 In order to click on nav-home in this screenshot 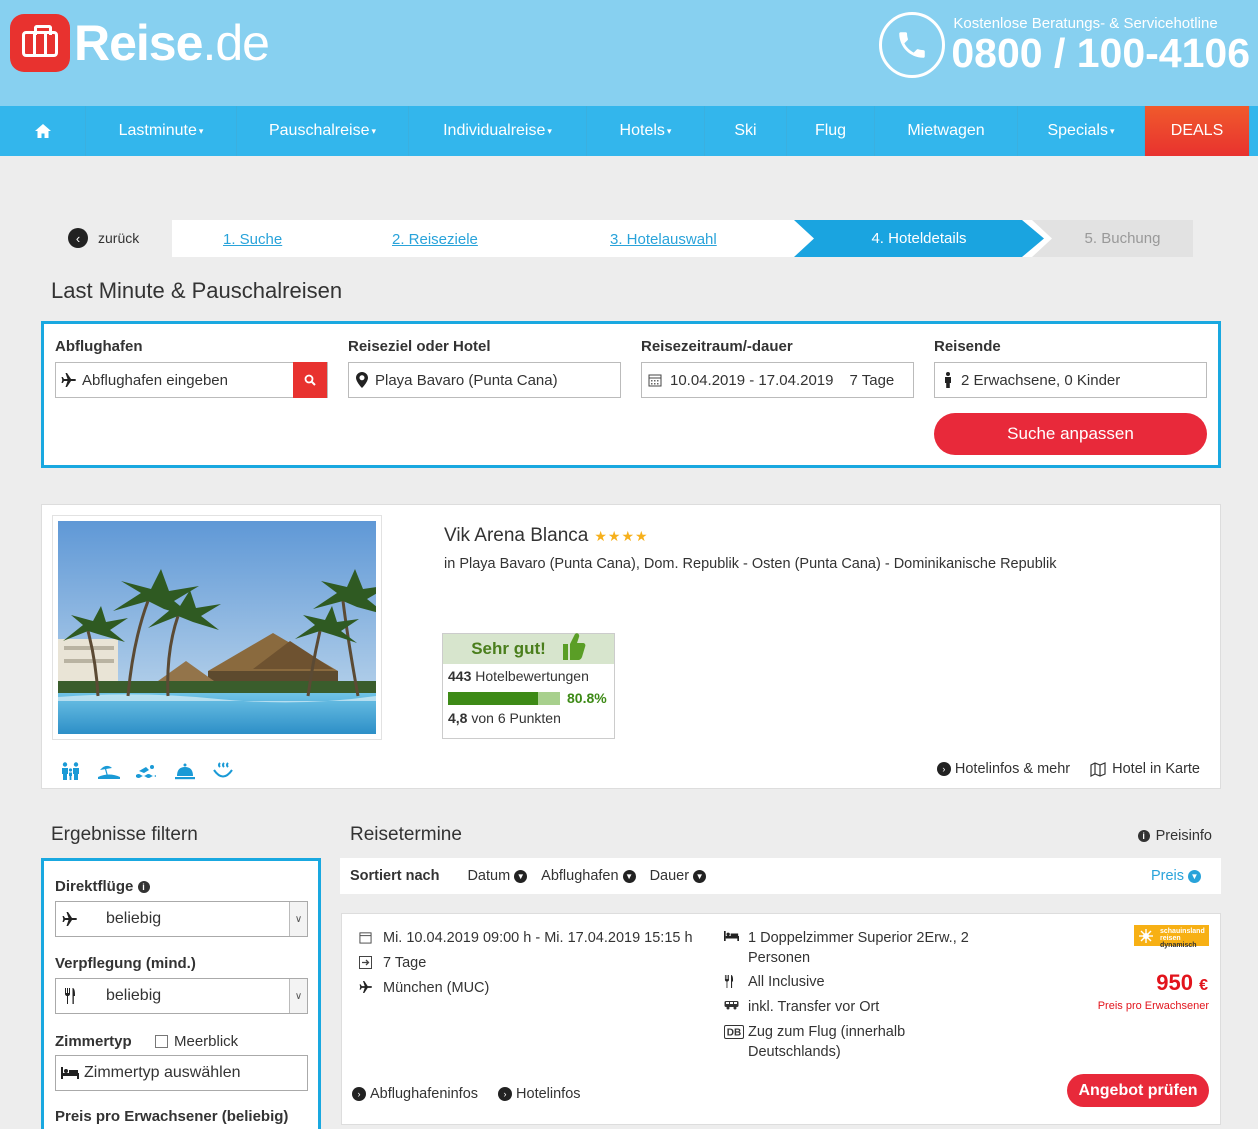, I will do `click(43, 131)`.